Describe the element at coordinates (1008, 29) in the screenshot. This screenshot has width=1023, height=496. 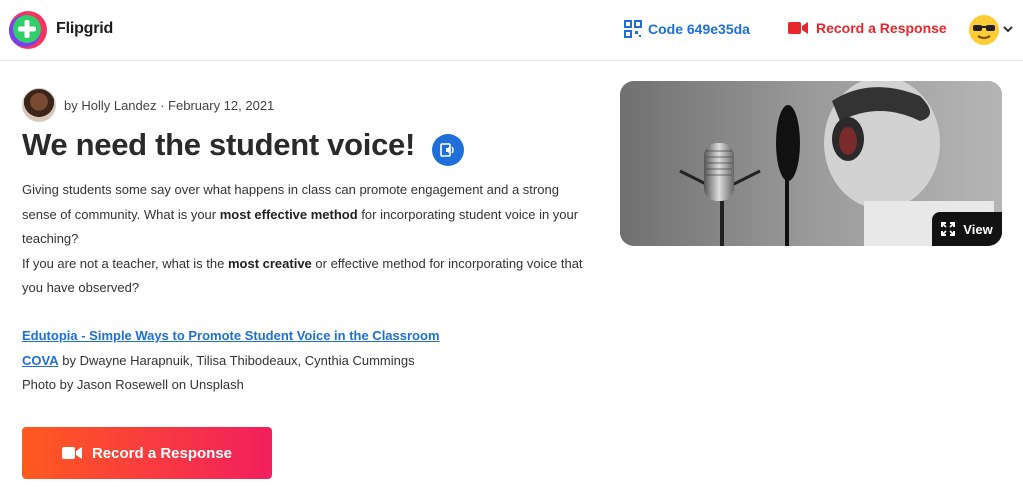
I see `chevron-down-icon` at that location.